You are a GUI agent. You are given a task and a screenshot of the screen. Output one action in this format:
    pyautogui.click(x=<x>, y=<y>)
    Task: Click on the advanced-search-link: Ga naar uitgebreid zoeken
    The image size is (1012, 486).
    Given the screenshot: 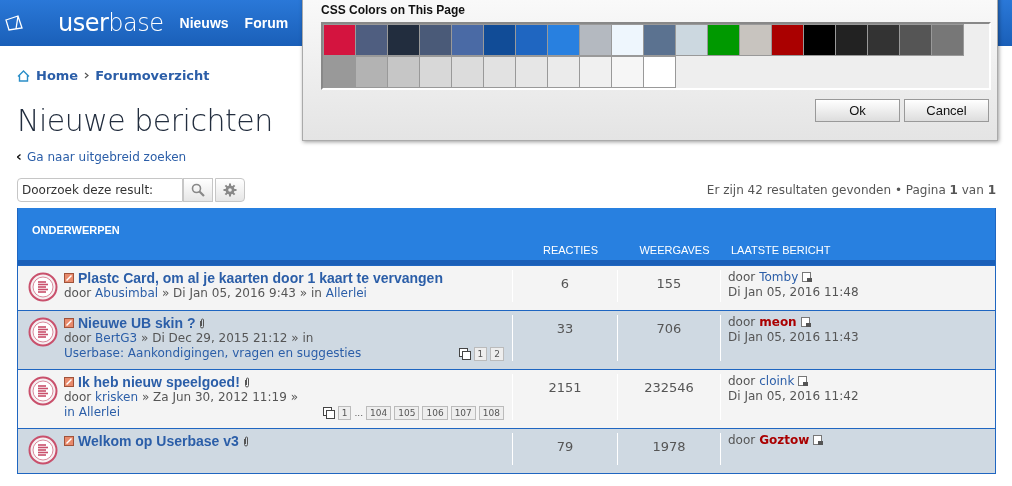 What is the action you would take?
    pyautogui.click(x=506, y=157)
    